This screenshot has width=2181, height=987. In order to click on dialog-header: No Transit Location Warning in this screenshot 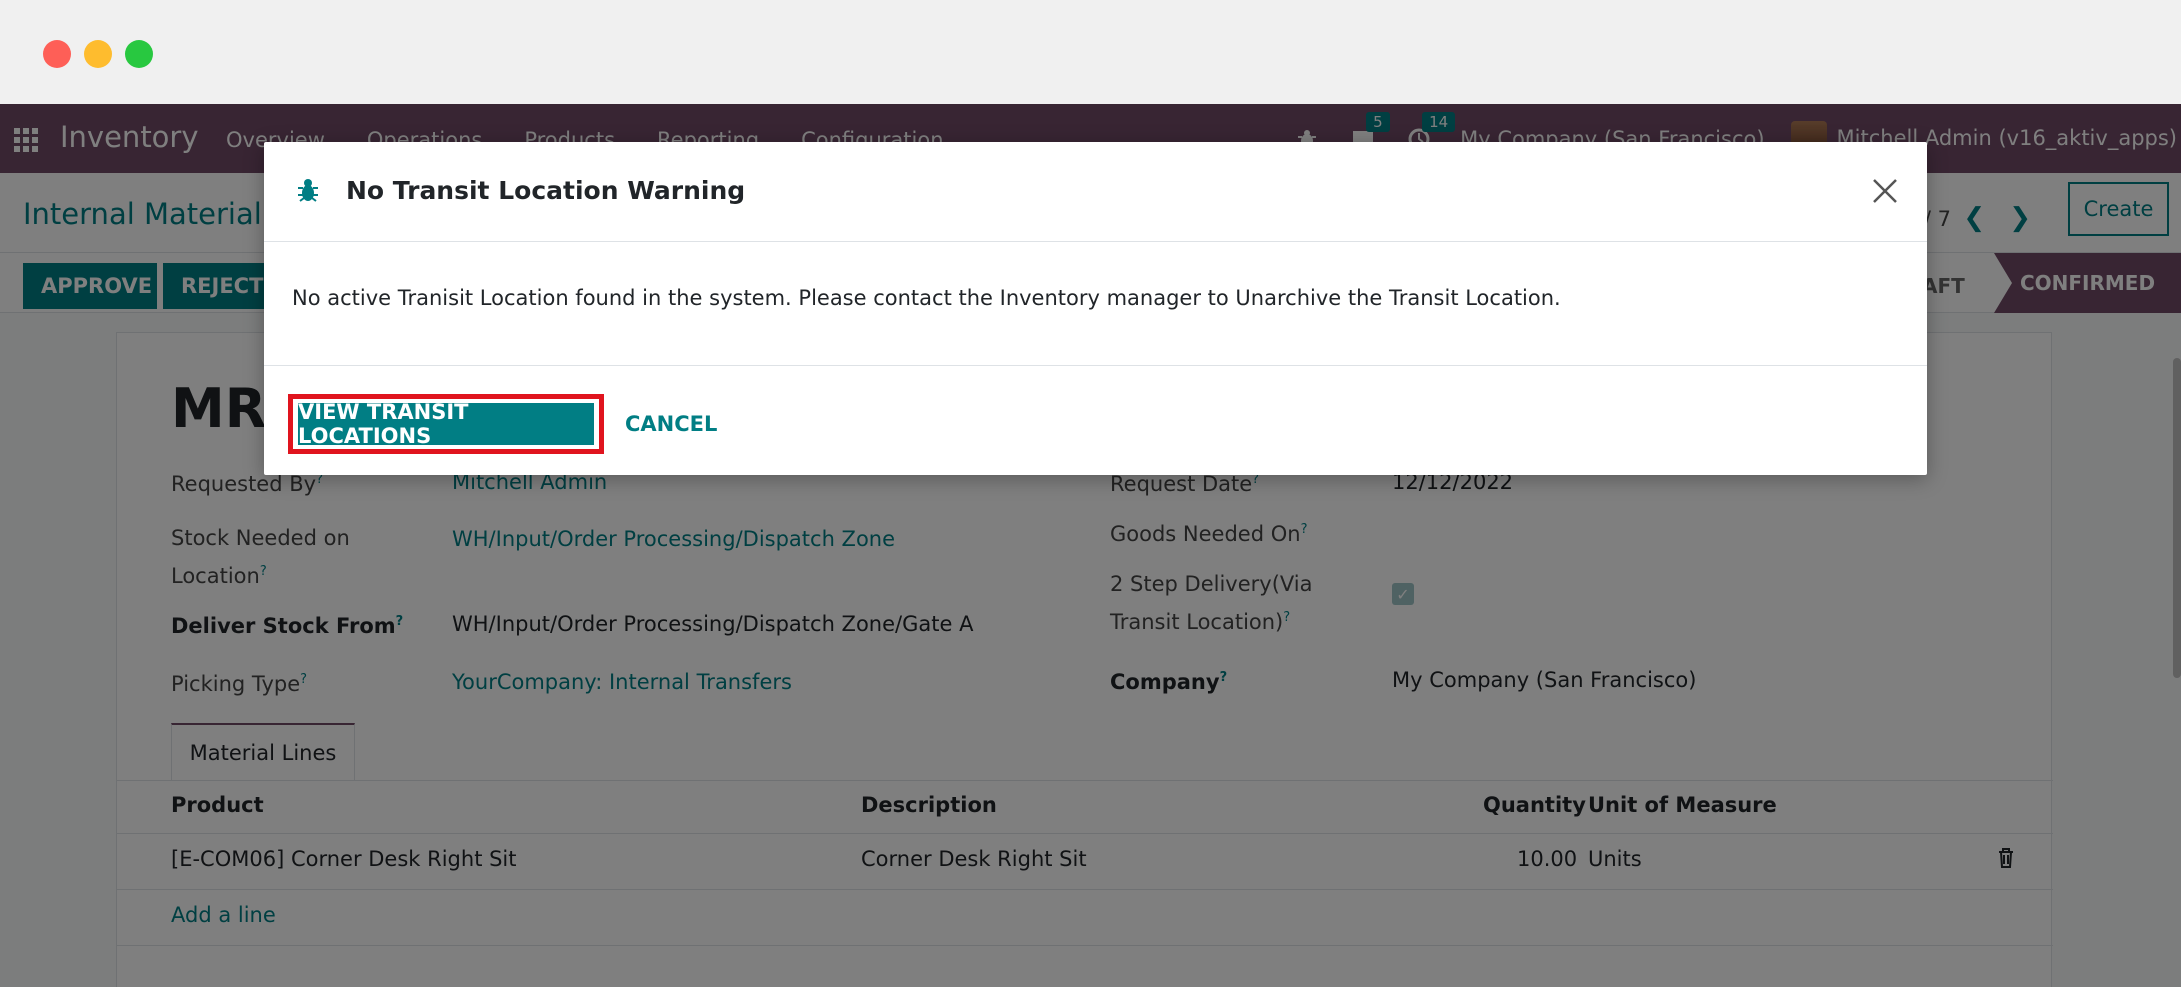, I will do `click(1095, 192)`.